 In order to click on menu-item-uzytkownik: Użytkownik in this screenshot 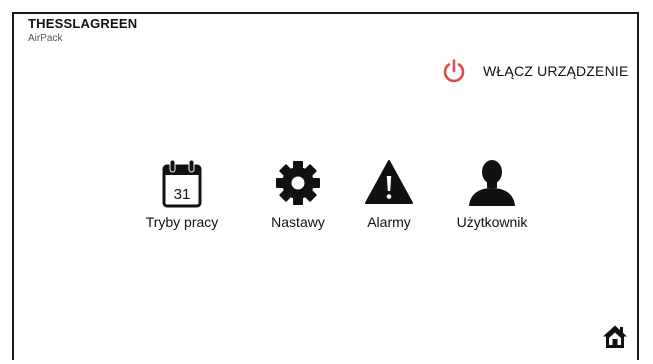, I will do `click(492, 194)`.